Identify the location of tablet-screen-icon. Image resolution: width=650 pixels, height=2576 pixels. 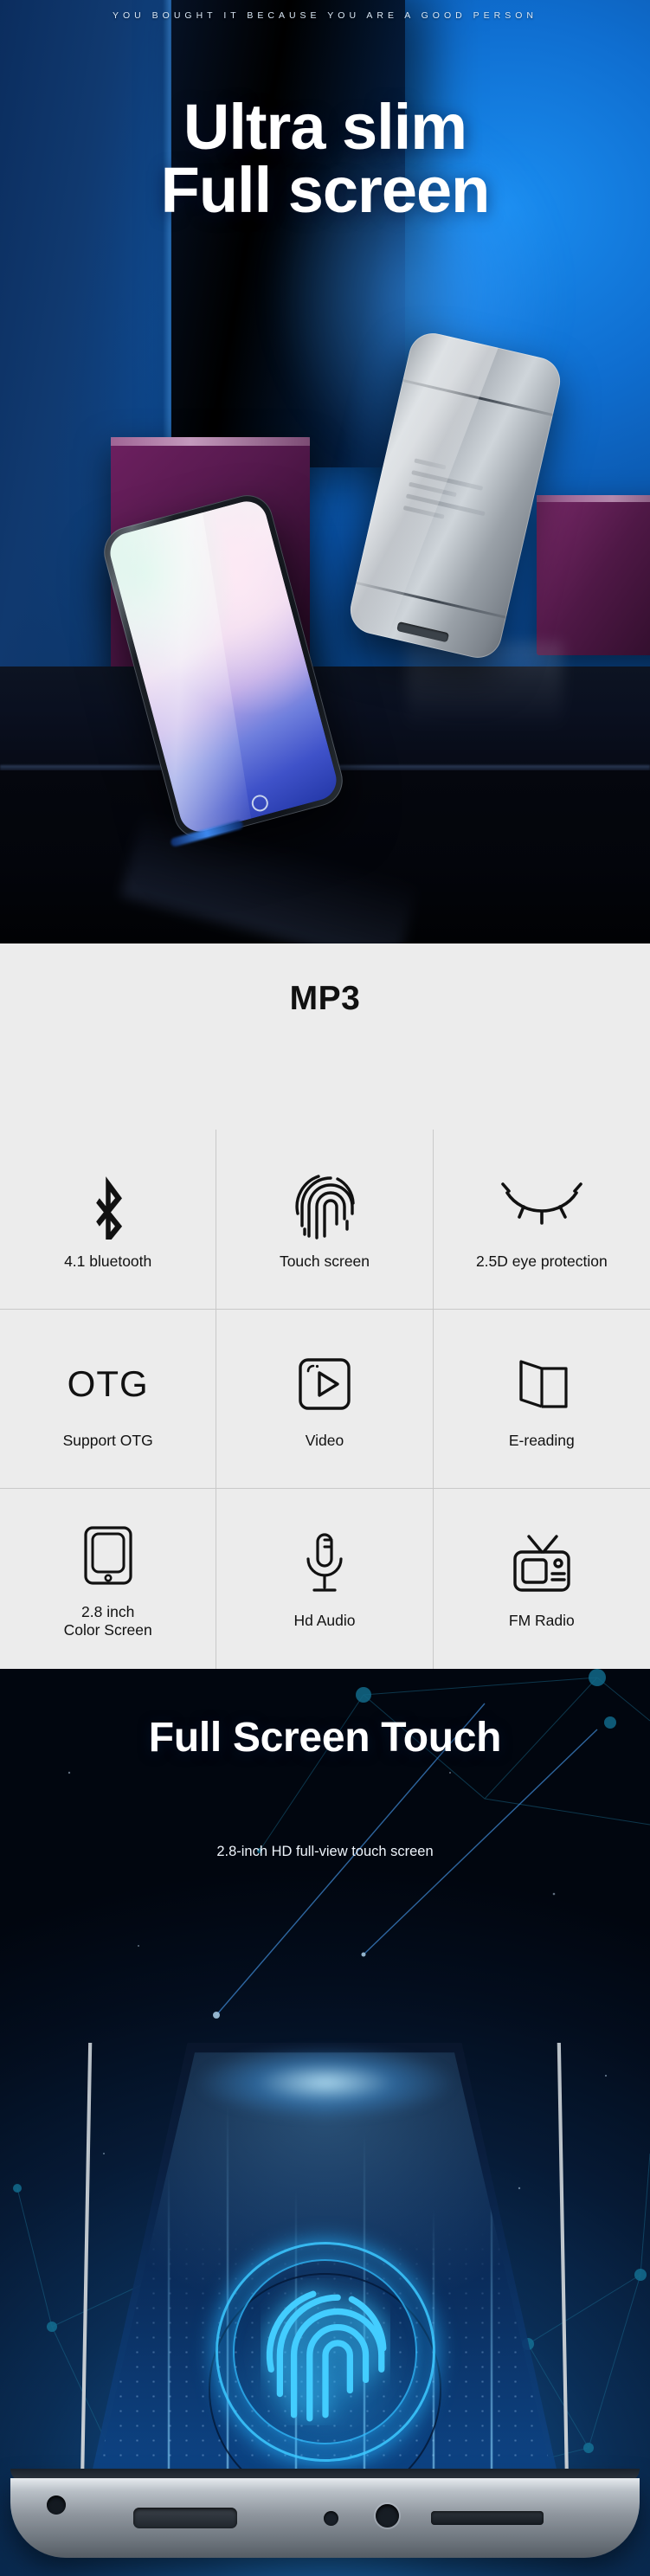
(108, 1555).